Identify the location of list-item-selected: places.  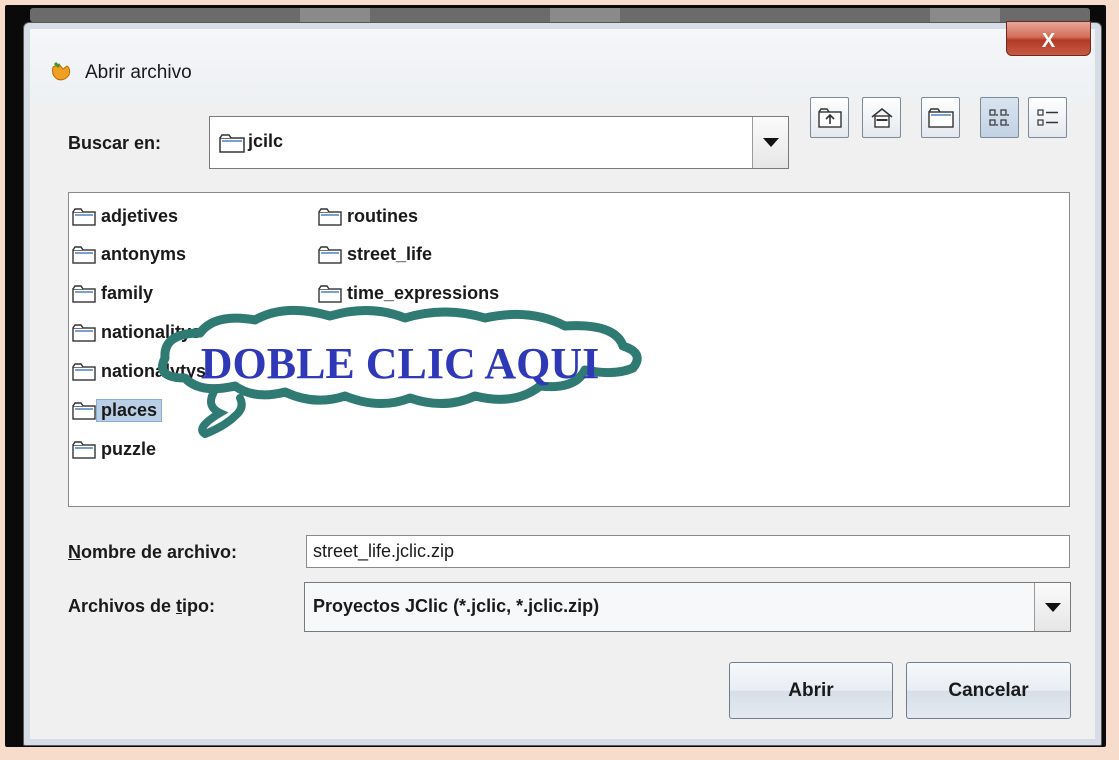
(117, 410).